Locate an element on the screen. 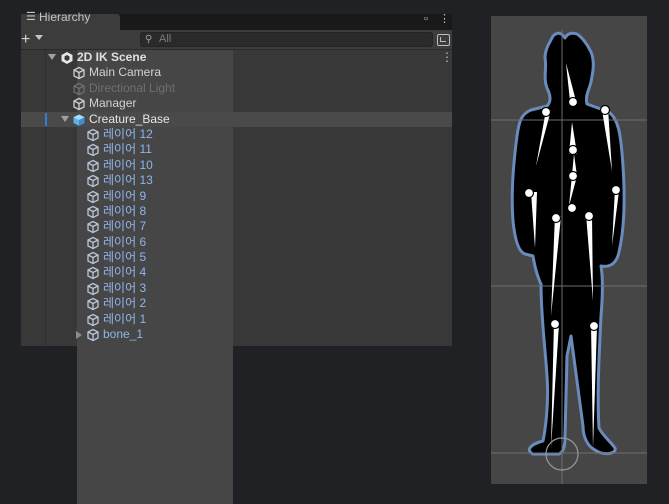  tree-item-layer: 레이어 3 is located at coordinates (236, 288).